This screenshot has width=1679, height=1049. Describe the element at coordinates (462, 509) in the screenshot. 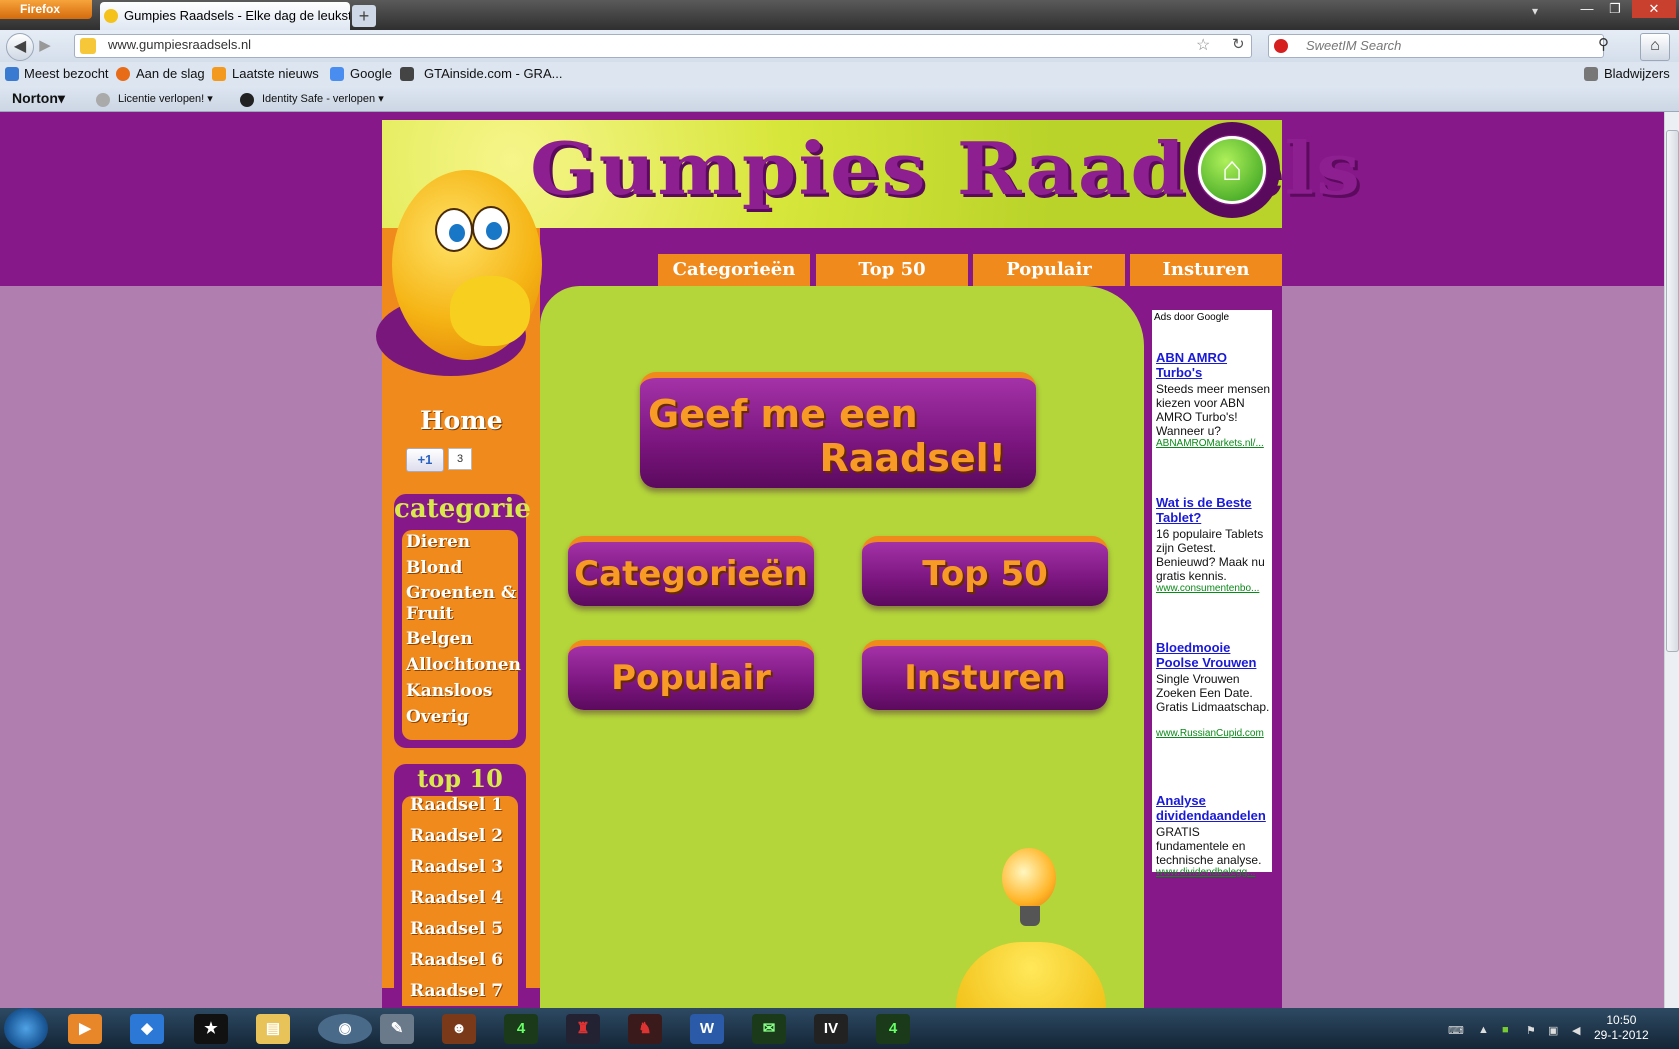

I see `category-title: categorie` at that location.